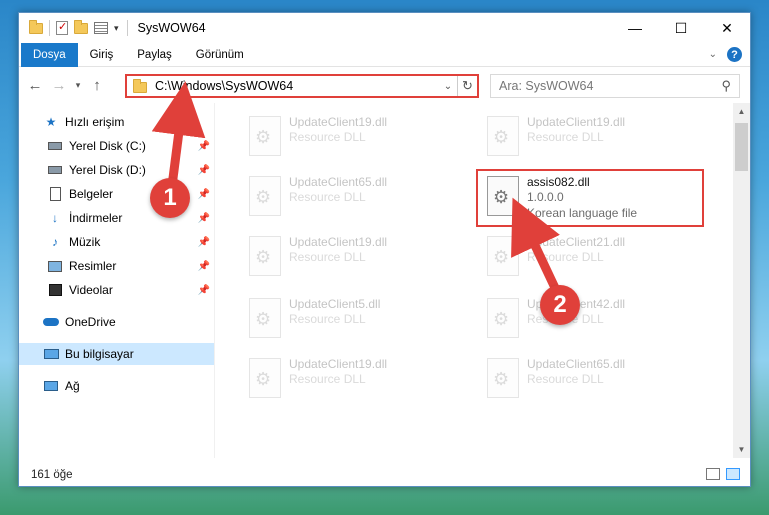 The height and width of the screenshot is (515, 769). Describe the element at coordinates (536, 244) in the screenshot. I see `arrow-to-file` at that location.